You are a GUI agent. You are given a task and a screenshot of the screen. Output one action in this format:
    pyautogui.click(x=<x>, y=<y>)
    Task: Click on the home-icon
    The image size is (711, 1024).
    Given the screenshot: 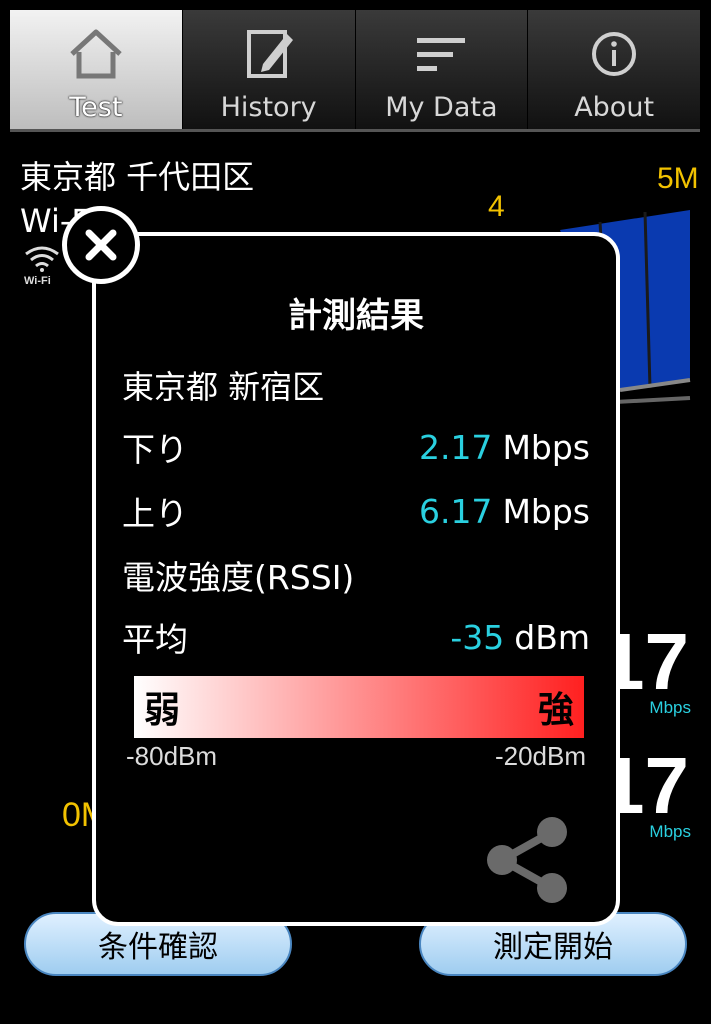 What is the action you would take?
    pyautogui.click(x=96, y=54)
    